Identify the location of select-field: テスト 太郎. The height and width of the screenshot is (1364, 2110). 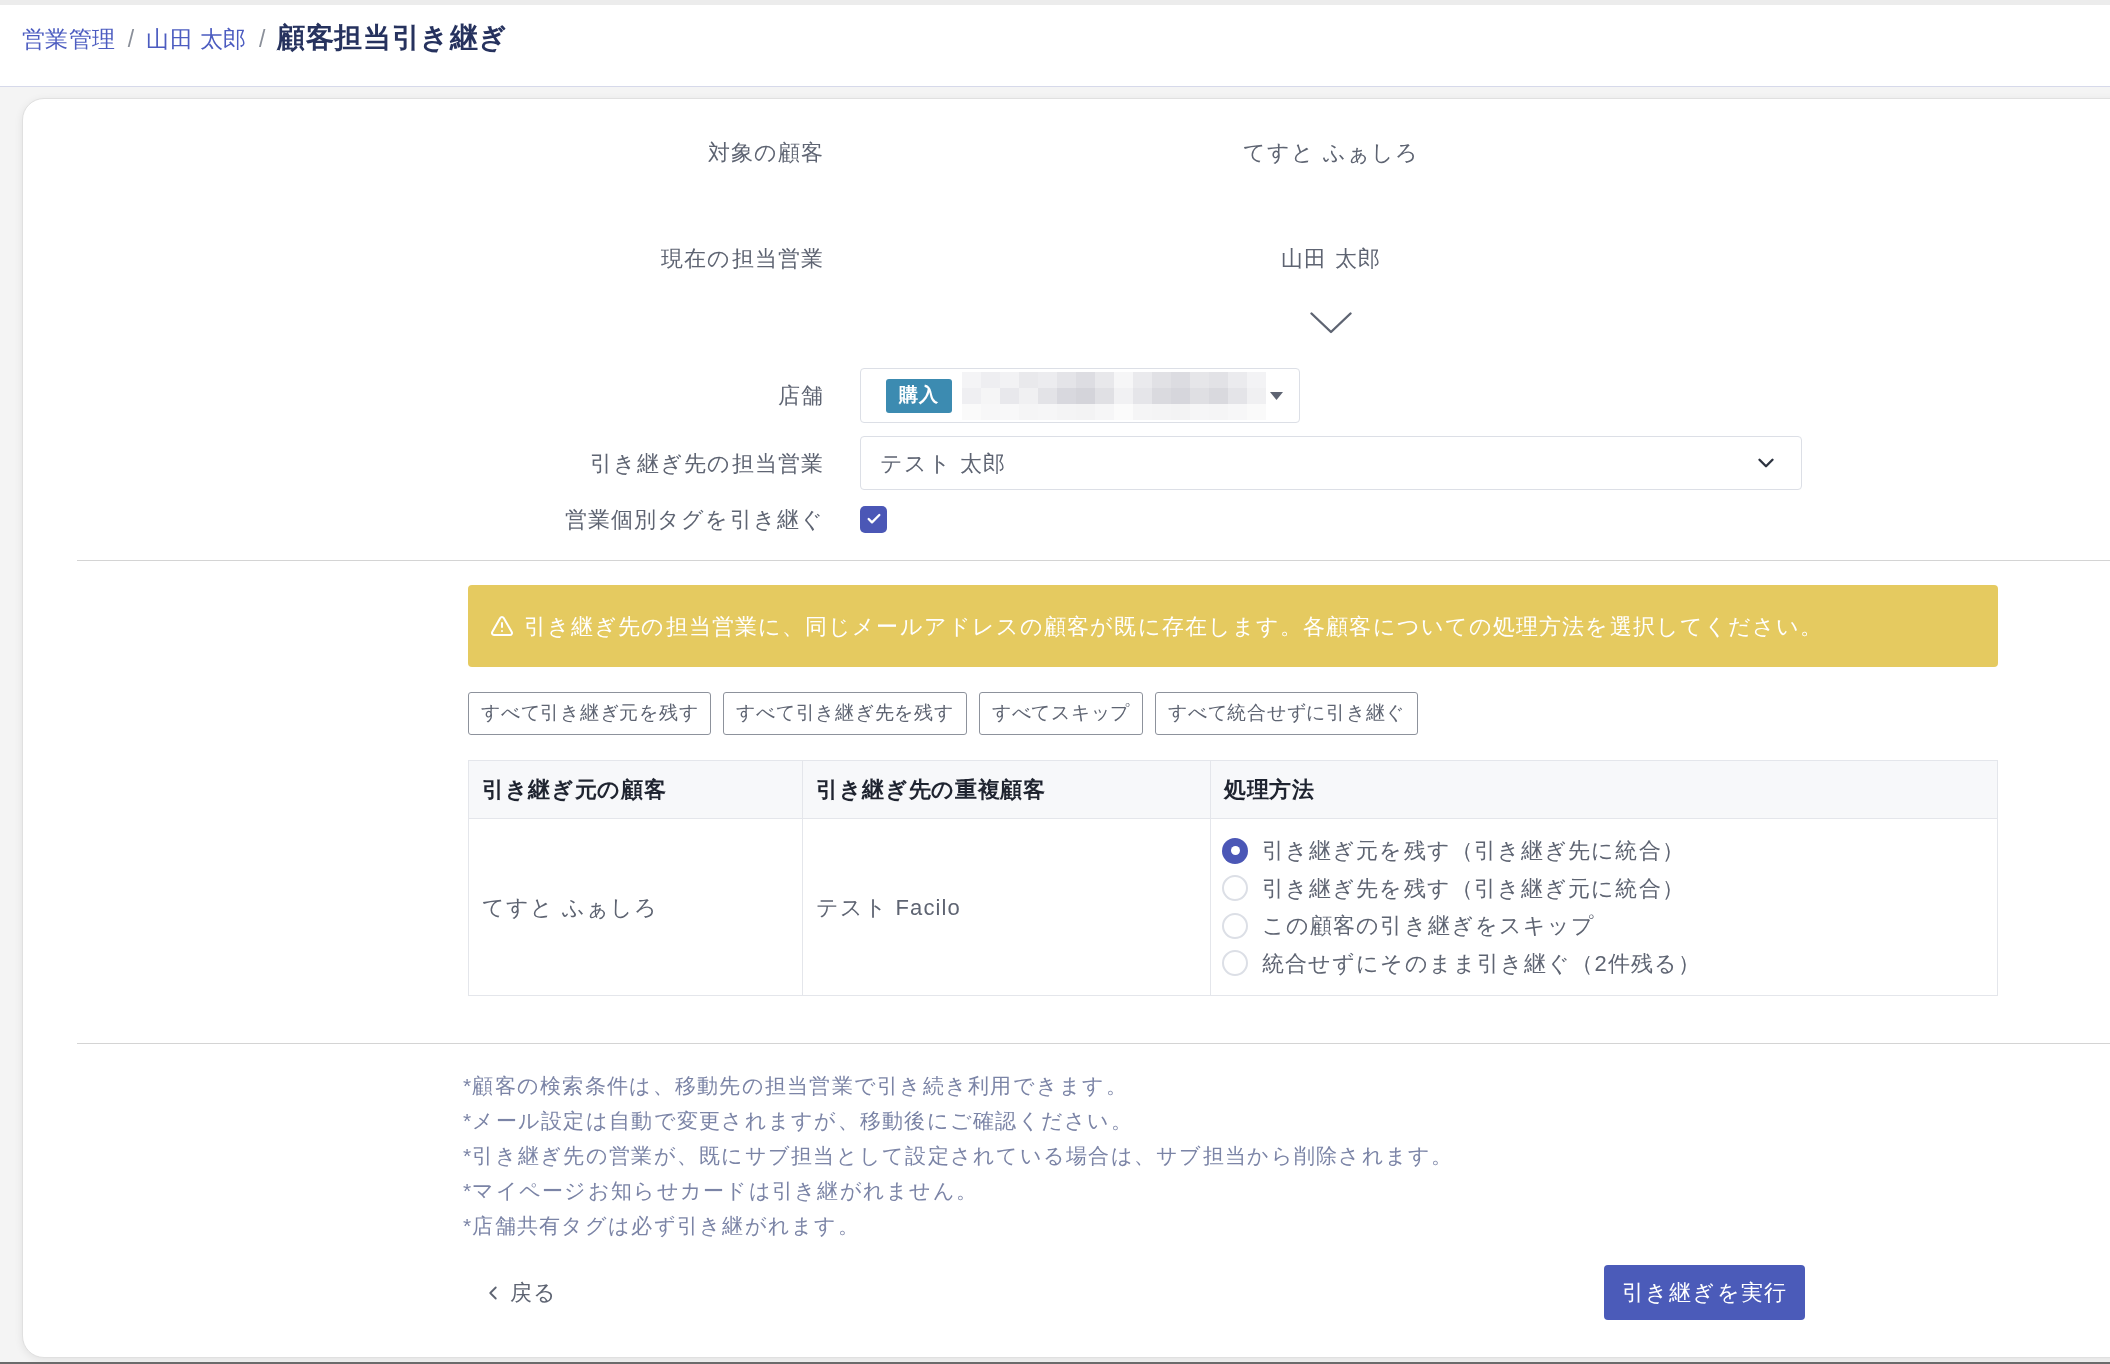
(1331, 463).